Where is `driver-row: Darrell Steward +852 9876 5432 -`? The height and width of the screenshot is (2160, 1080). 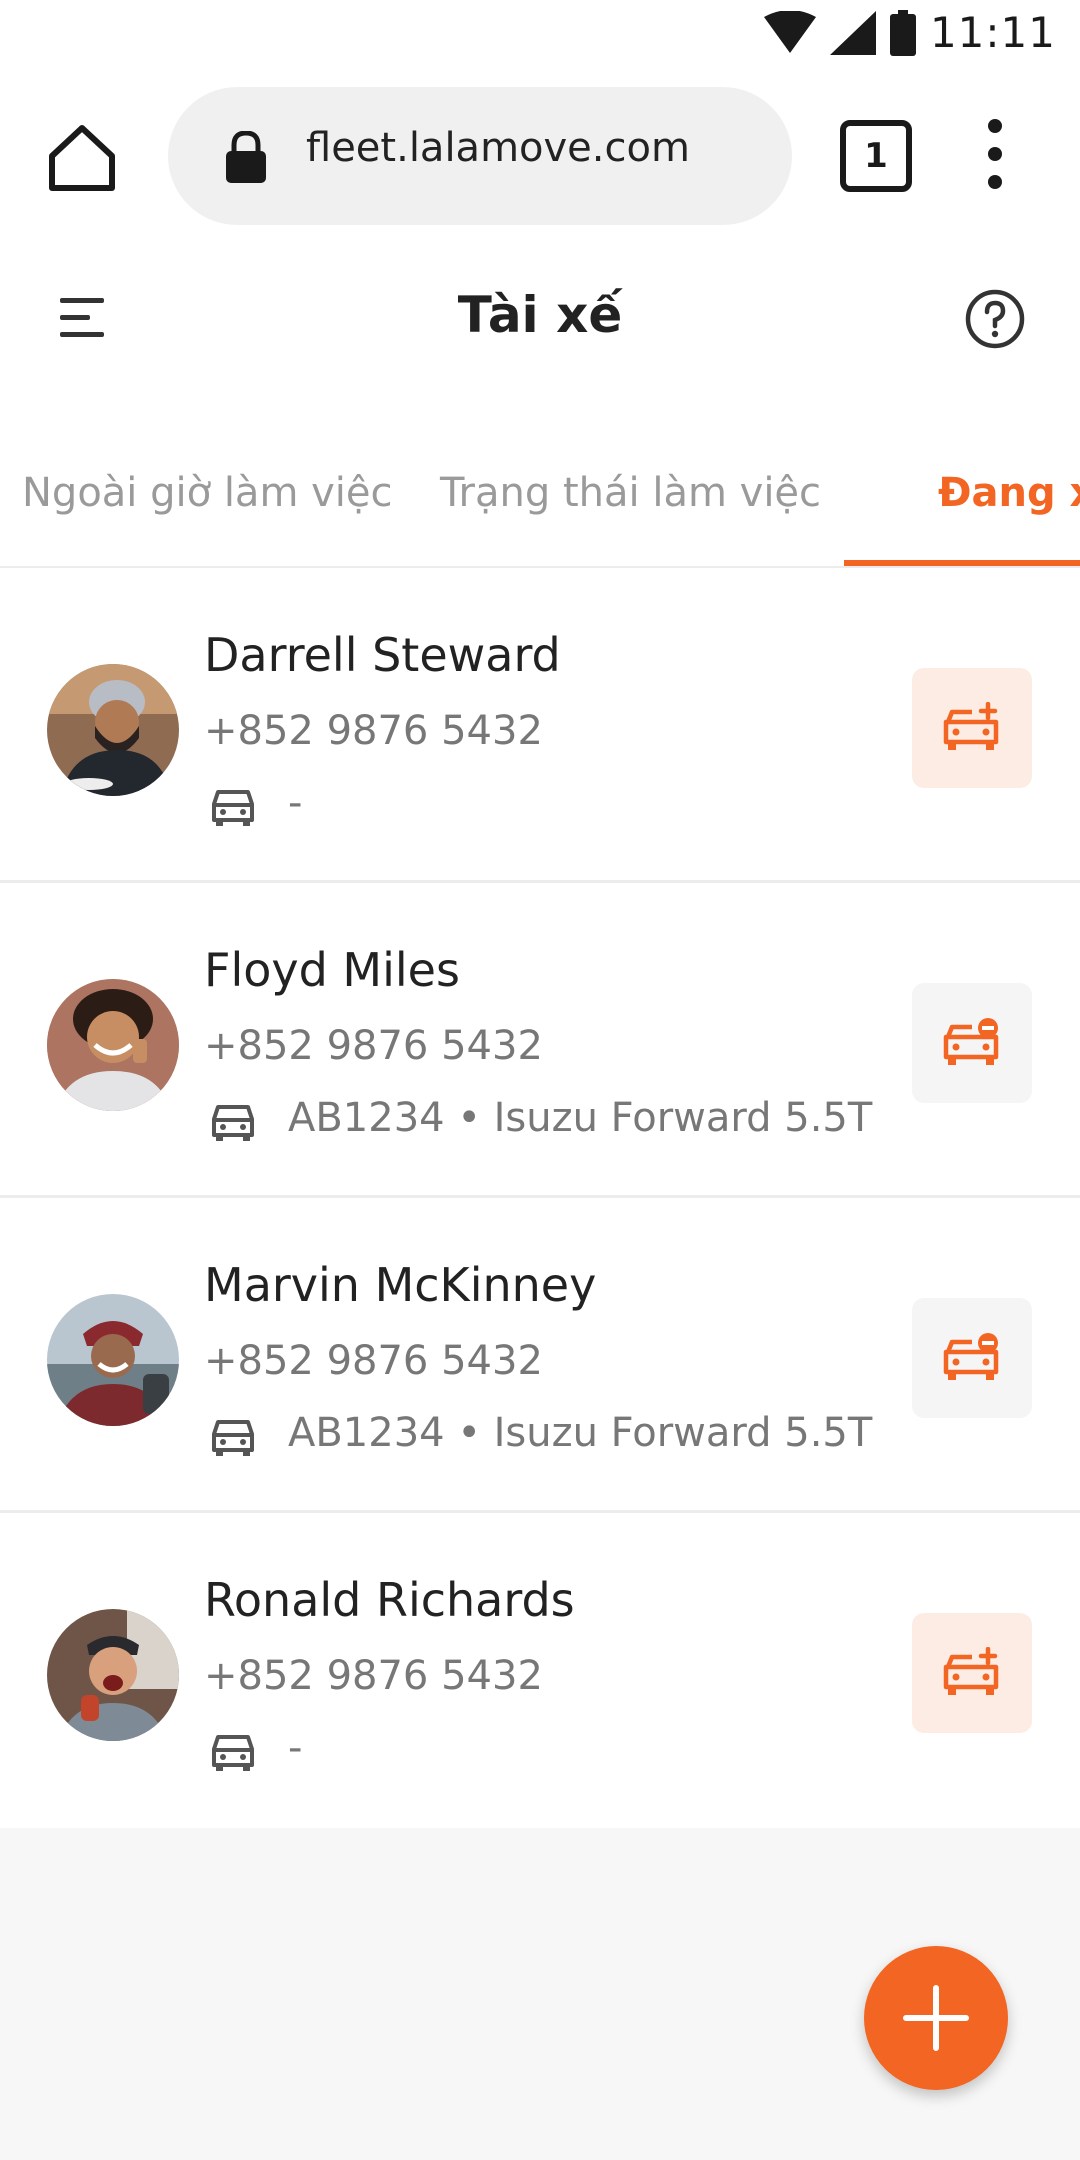
driver-row: Darrell Steward +852 9876 5432 - is located at coordinates (540, 725).